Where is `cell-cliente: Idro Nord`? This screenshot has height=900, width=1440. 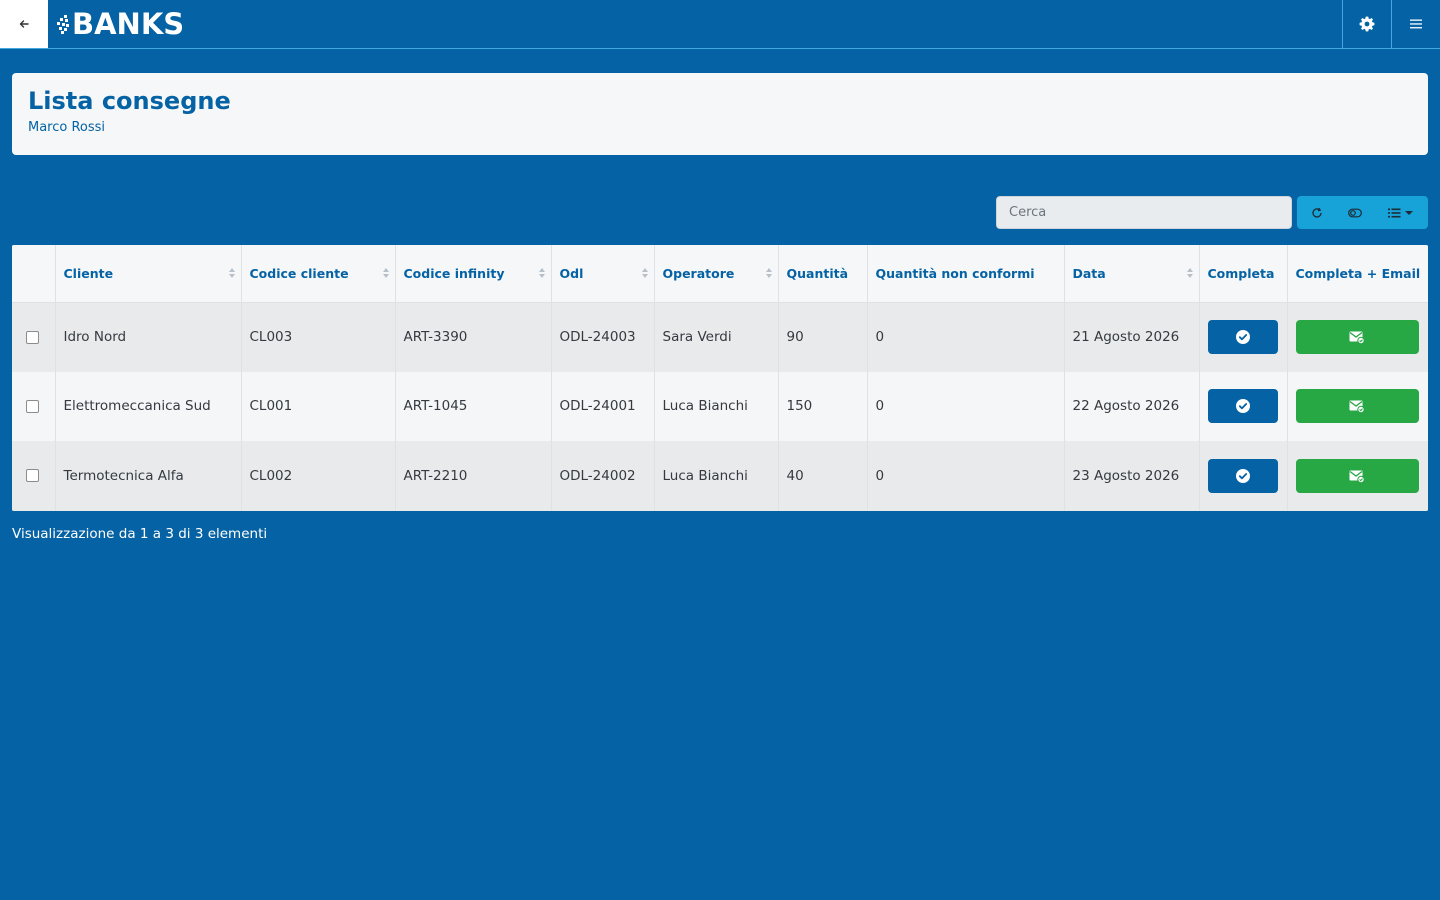
cell-cliente: Idro Nord is located at coordinates (148, 337).